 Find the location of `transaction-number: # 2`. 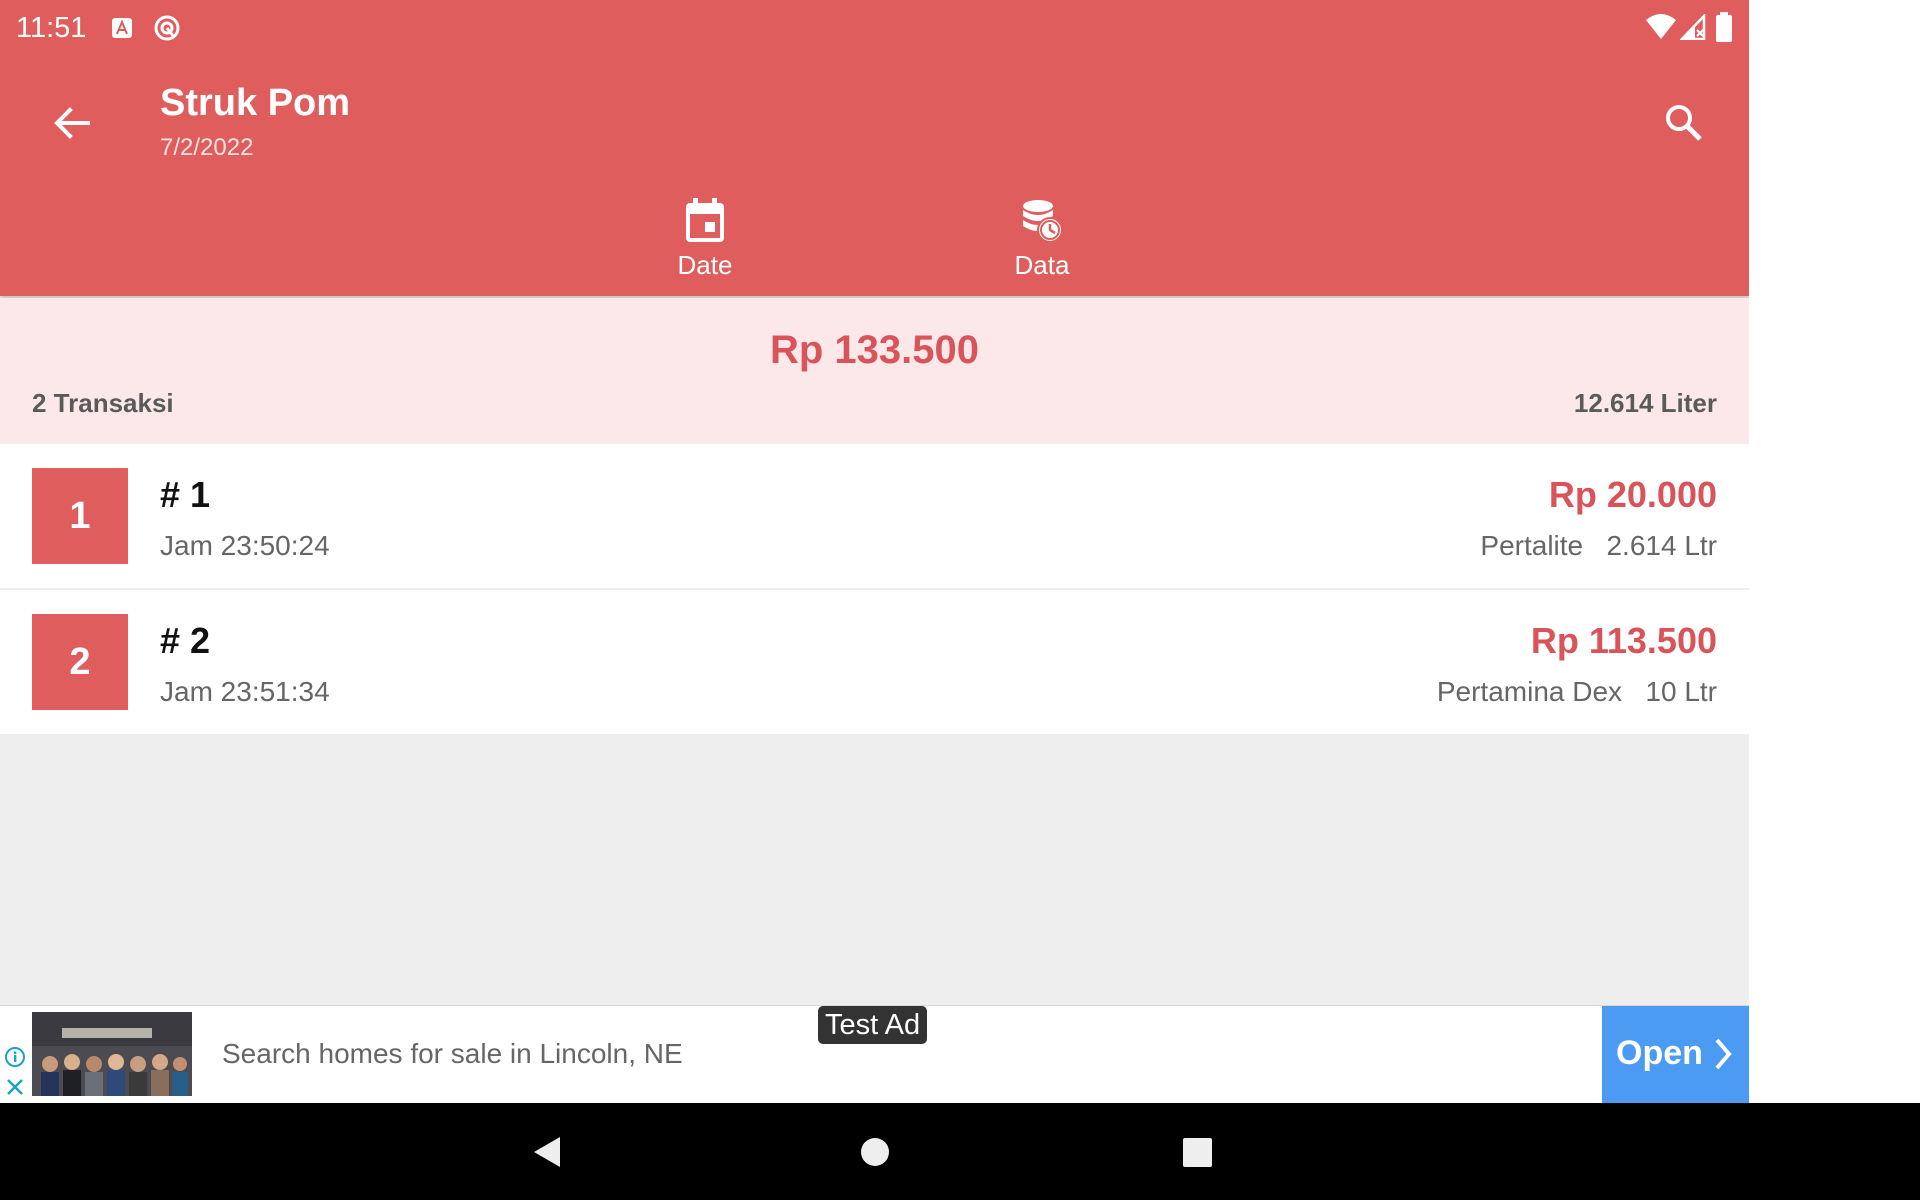

transaction-number: # 2 is located at coordinates (185, 640).